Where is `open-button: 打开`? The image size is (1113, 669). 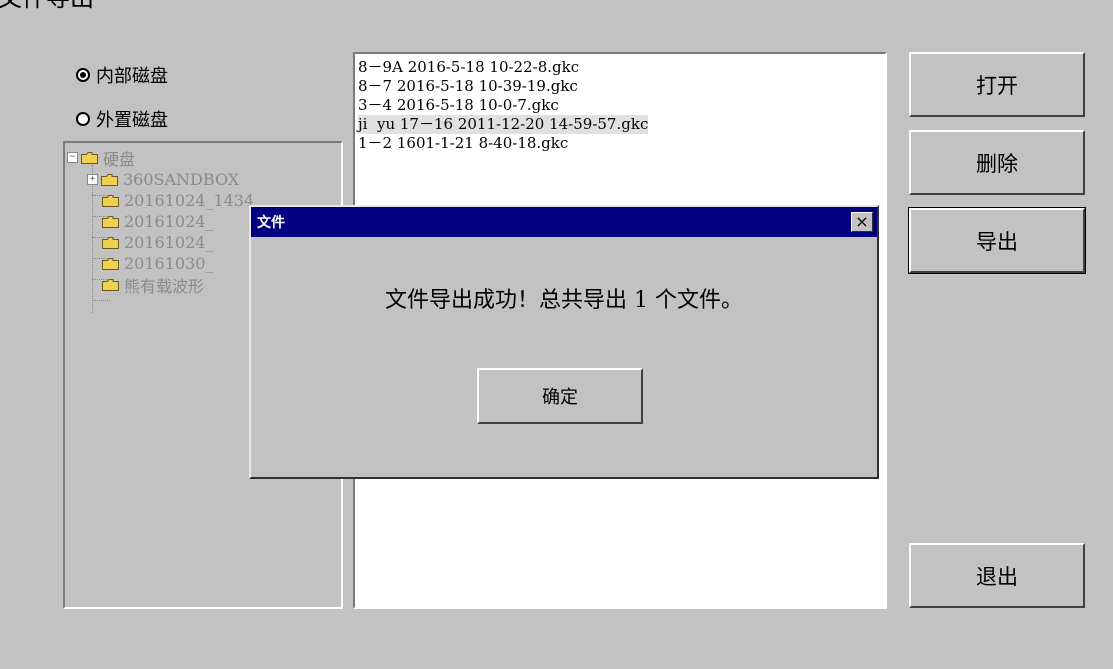
open-button: 打开 is located at coordinates (997, 84).